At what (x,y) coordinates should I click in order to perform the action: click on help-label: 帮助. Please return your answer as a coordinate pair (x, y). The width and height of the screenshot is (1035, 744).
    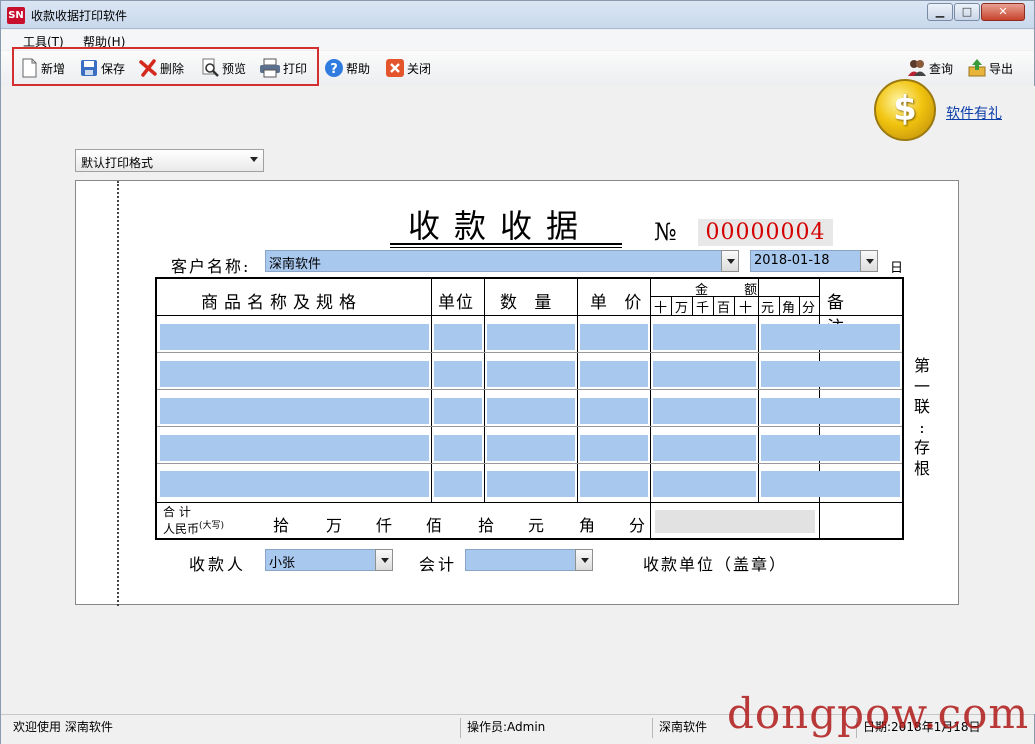
    Looking at the image, I should click on (358, 68).